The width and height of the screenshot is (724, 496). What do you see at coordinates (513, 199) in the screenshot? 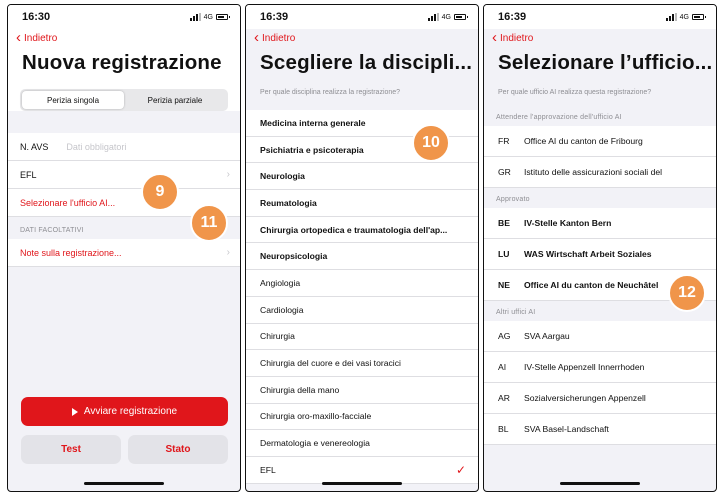
I see `section-header: Approvato` at bounding box center [513, 199].